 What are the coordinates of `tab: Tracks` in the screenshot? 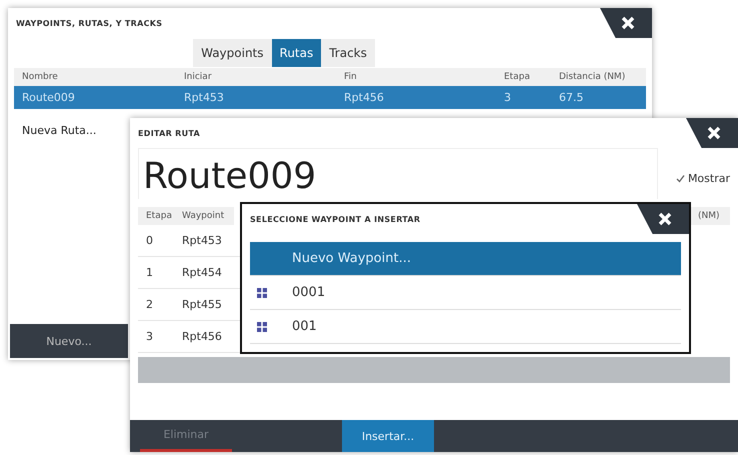 It's located at (348, 53).